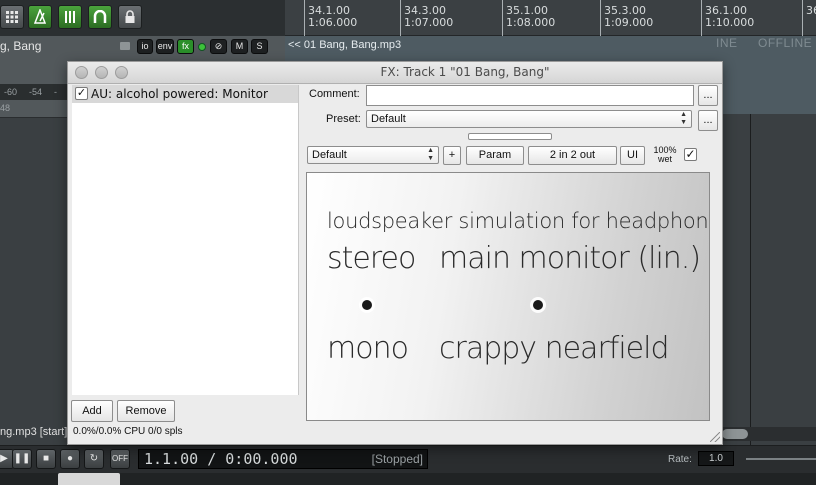 The width and height of the screenshot is (816, 485). Describe the element at coordinates (529, 119) in the screenshot. I see `preset-select: Default ▲ ▼` at that location.